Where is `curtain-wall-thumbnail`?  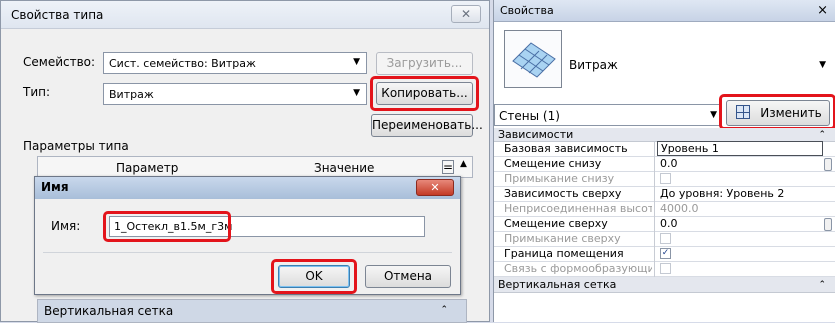 curtain-wall-thumbnail is located at coordinates (533, 59).